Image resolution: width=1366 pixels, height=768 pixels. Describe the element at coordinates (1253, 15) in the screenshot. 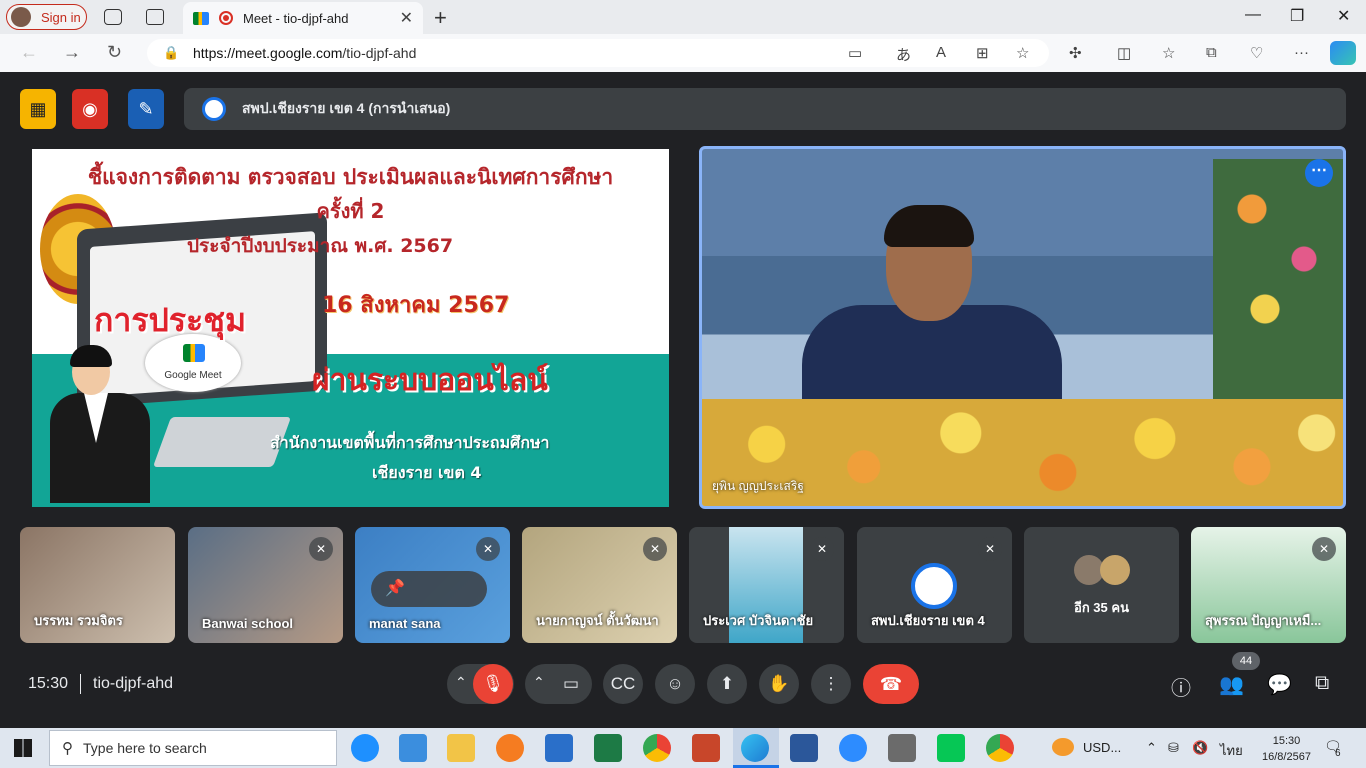

I see `minimize-icon: —` at that location.